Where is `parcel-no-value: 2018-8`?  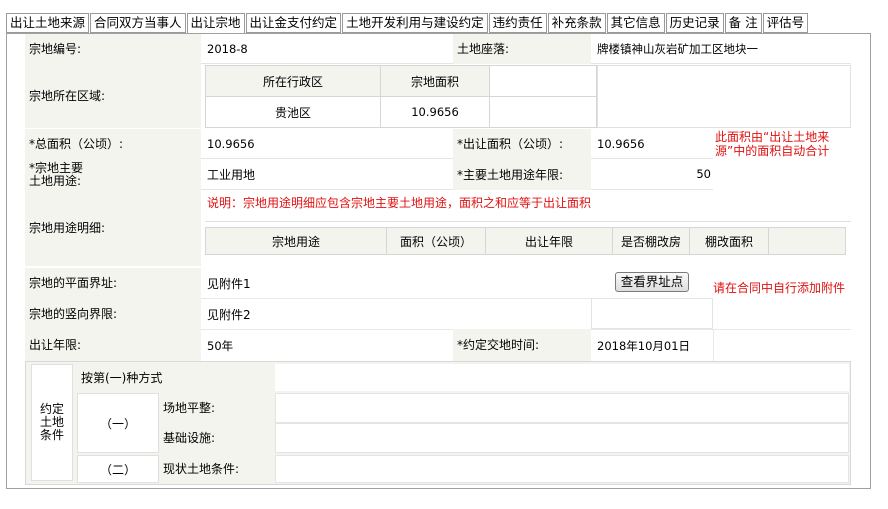
parcel-no-value: 2018-8 is located at coordinates (327, 49).